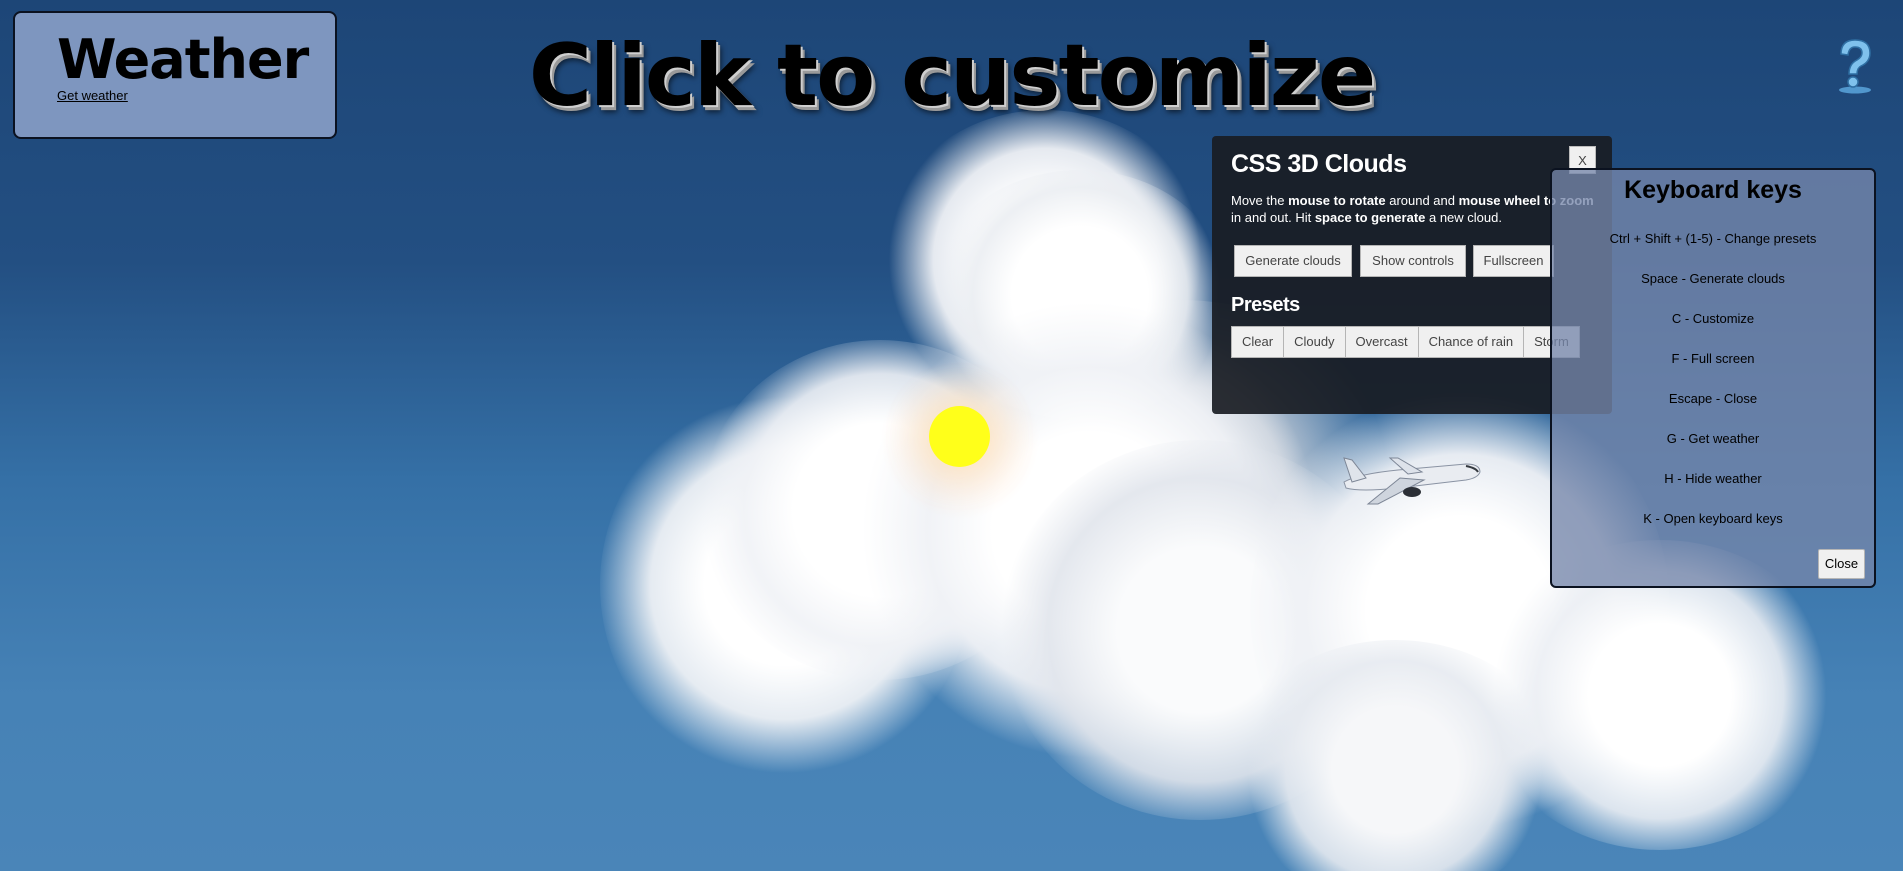 The height and width of the screenshot is (873, 1903). I want to click on desc-bold: space to generate, so click(1370, 217).